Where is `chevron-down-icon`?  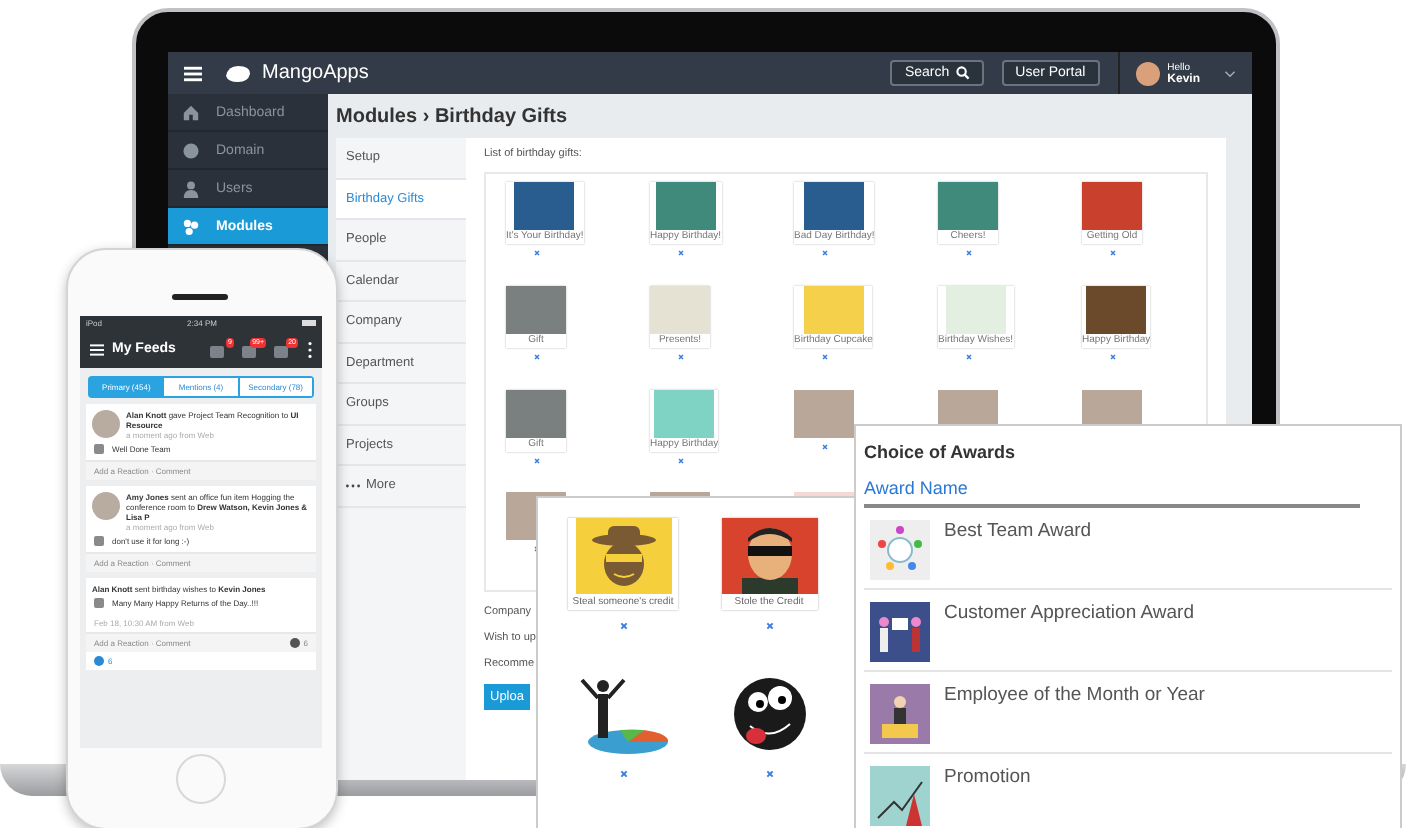
chevron-down-icon is located at coordinates (1230, 73).